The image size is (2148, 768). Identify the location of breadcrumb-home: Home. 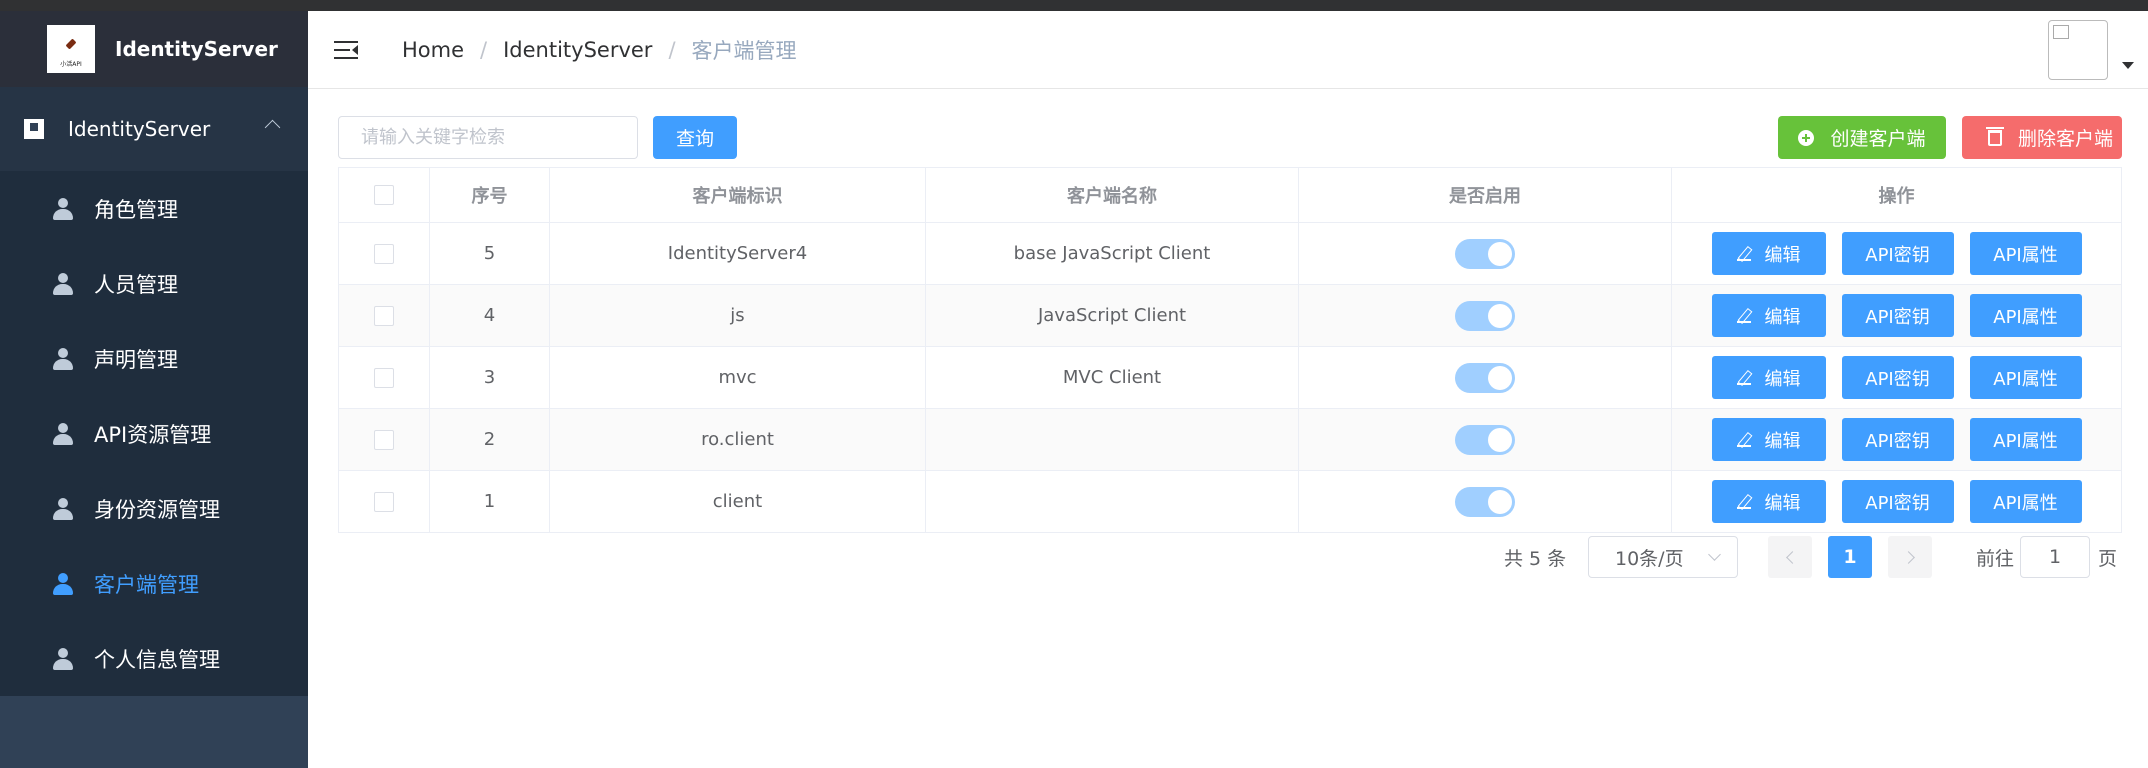
(433, 50).